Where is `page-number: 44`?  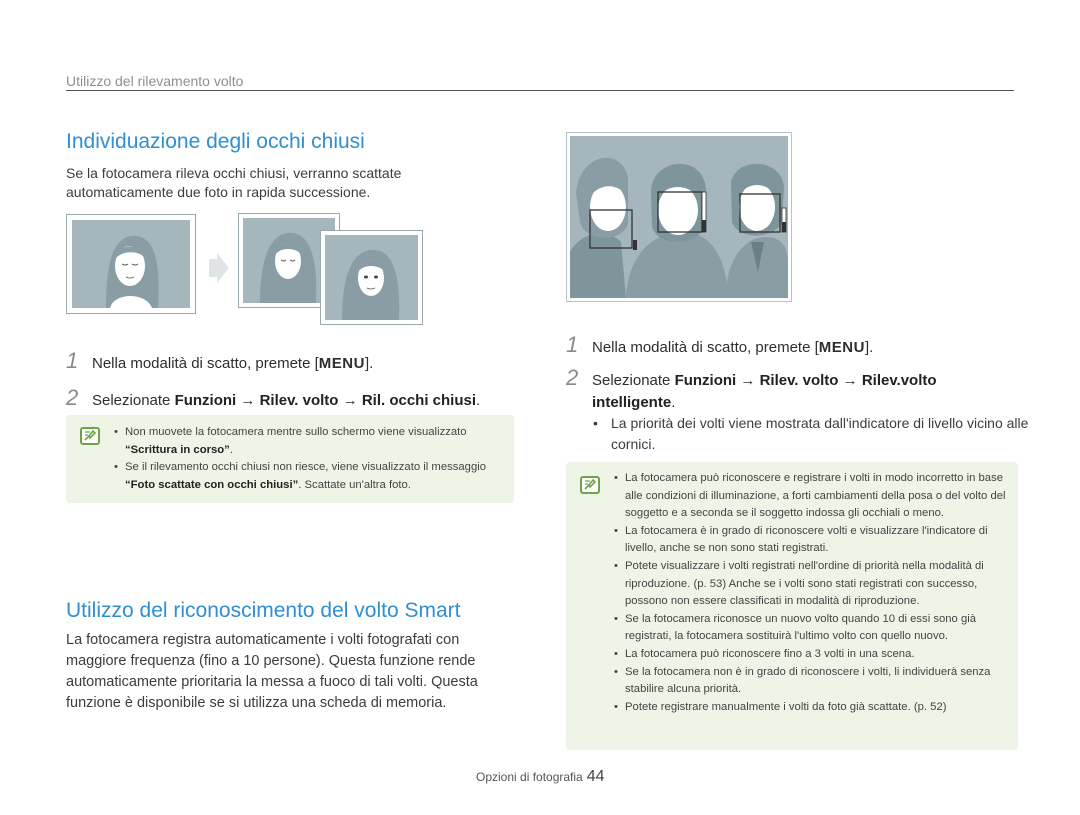 page-number: 44 is located at coordinates (595, 776).